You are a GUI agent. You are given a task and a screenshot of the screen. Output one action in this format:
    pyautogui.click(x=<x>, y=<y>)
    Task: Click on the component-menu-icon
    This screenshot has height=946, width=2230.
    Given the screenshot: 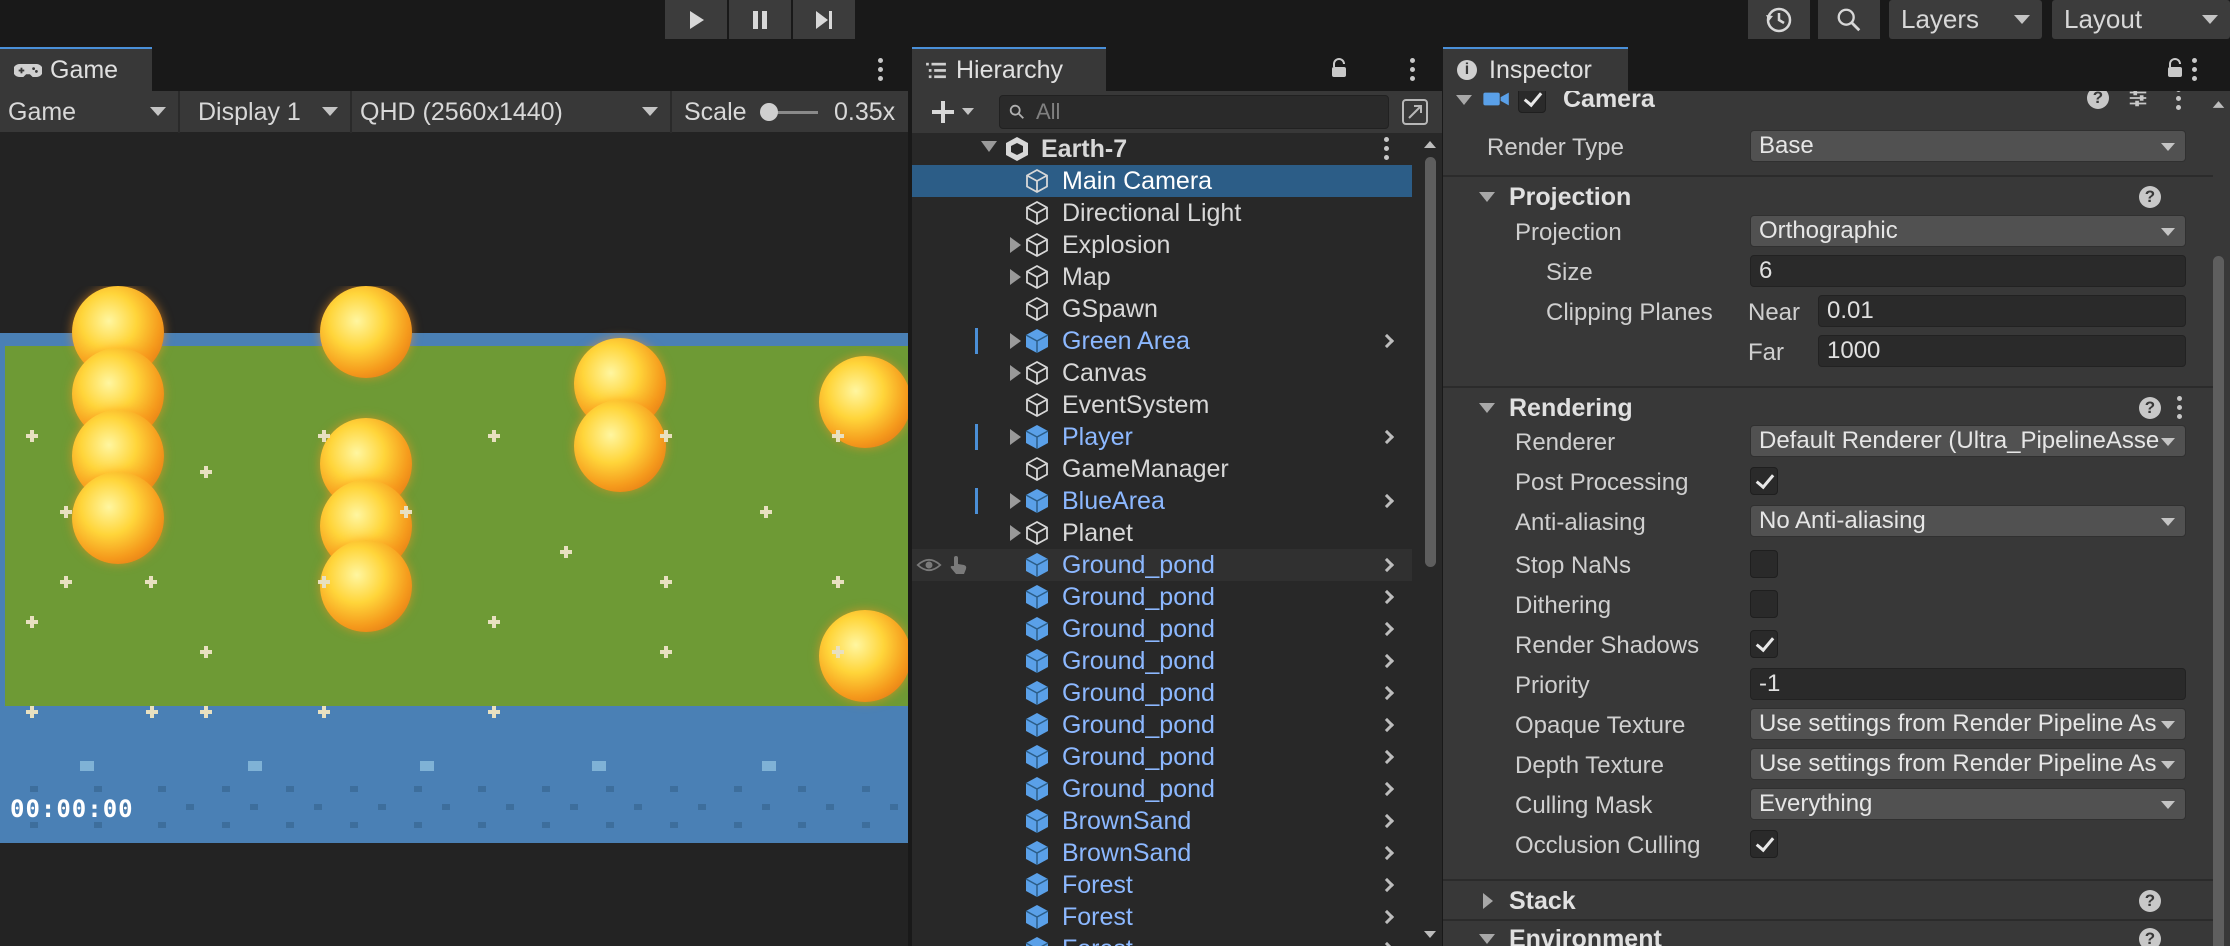 What is the action you would take?
    pyautogui.click(x=2179, y=102)
    